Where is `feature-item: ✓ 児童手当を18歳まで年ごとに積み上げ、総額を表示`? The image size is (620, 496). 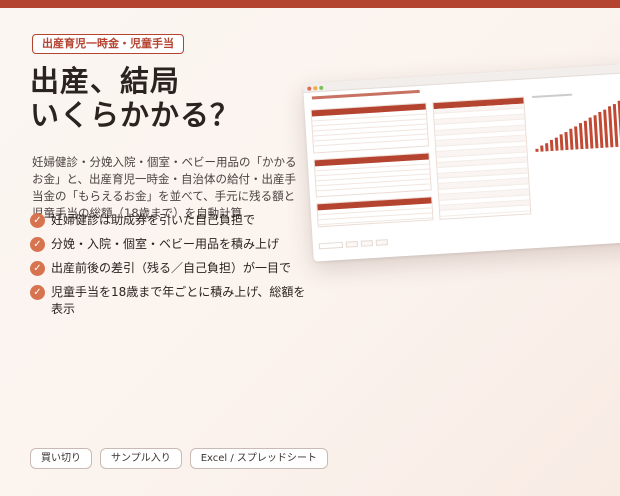
feature-item: ✓ 児童手当を18歳まで年ごとに積み上げ、総額を表示 is located at coordinates (170, 301).